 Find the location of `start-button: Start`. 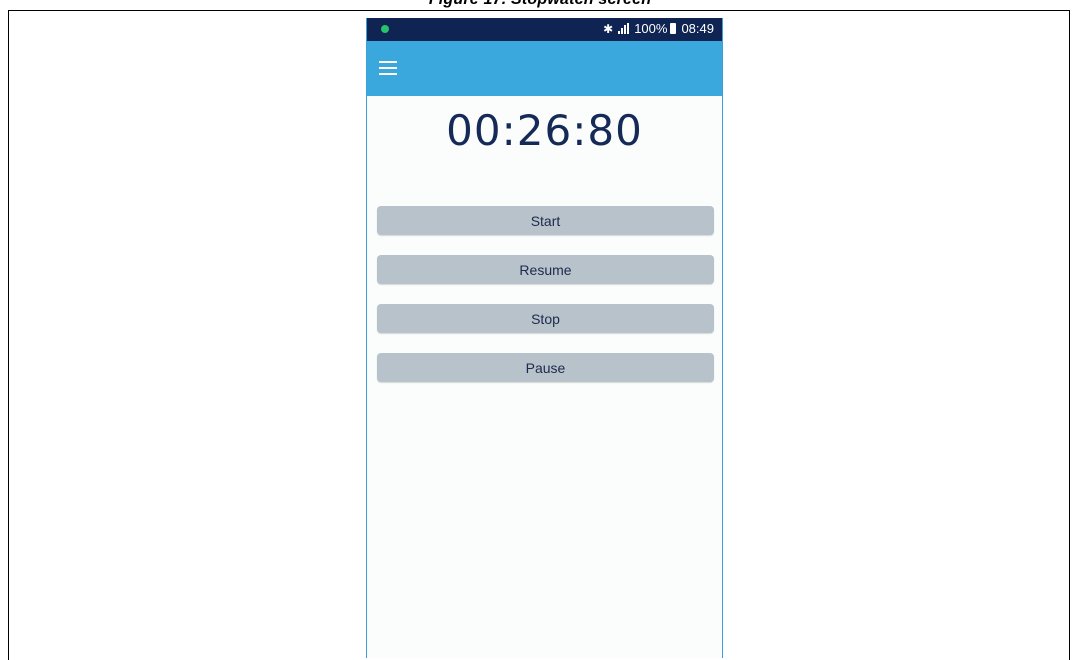

start-button: Start is located at coordinates (545, 220).